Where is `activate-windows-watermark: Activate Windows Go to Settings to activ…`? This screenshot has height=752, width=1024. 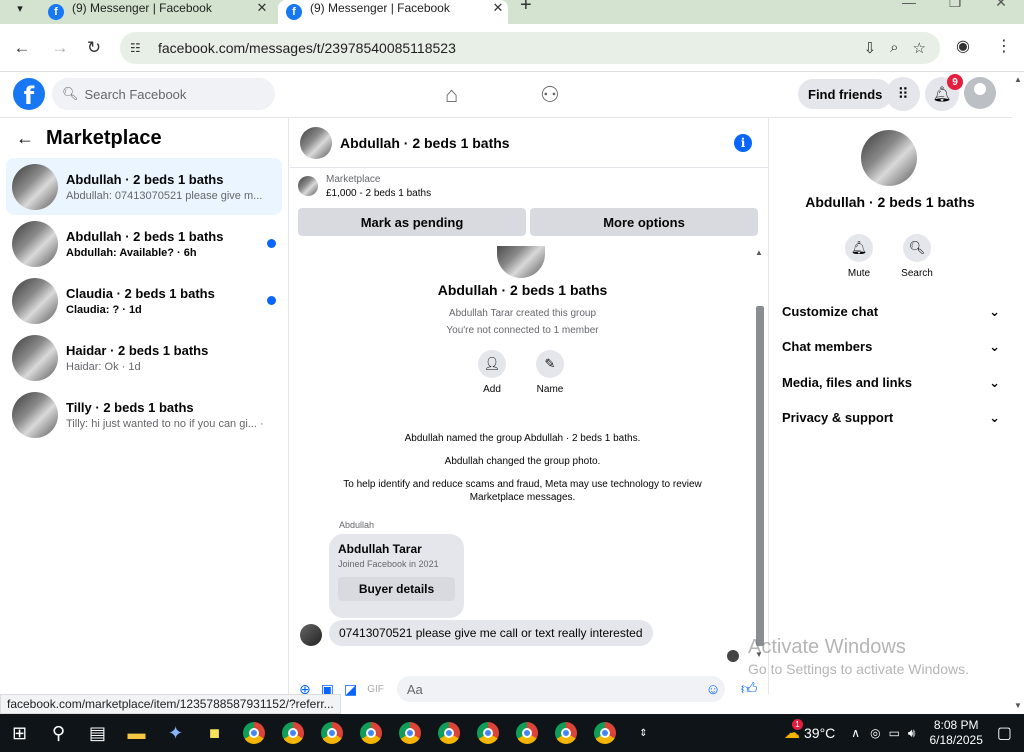 activate-windows-watermark: Activate Windows Go to Settings to activ… is located at coordinates (858, 656).